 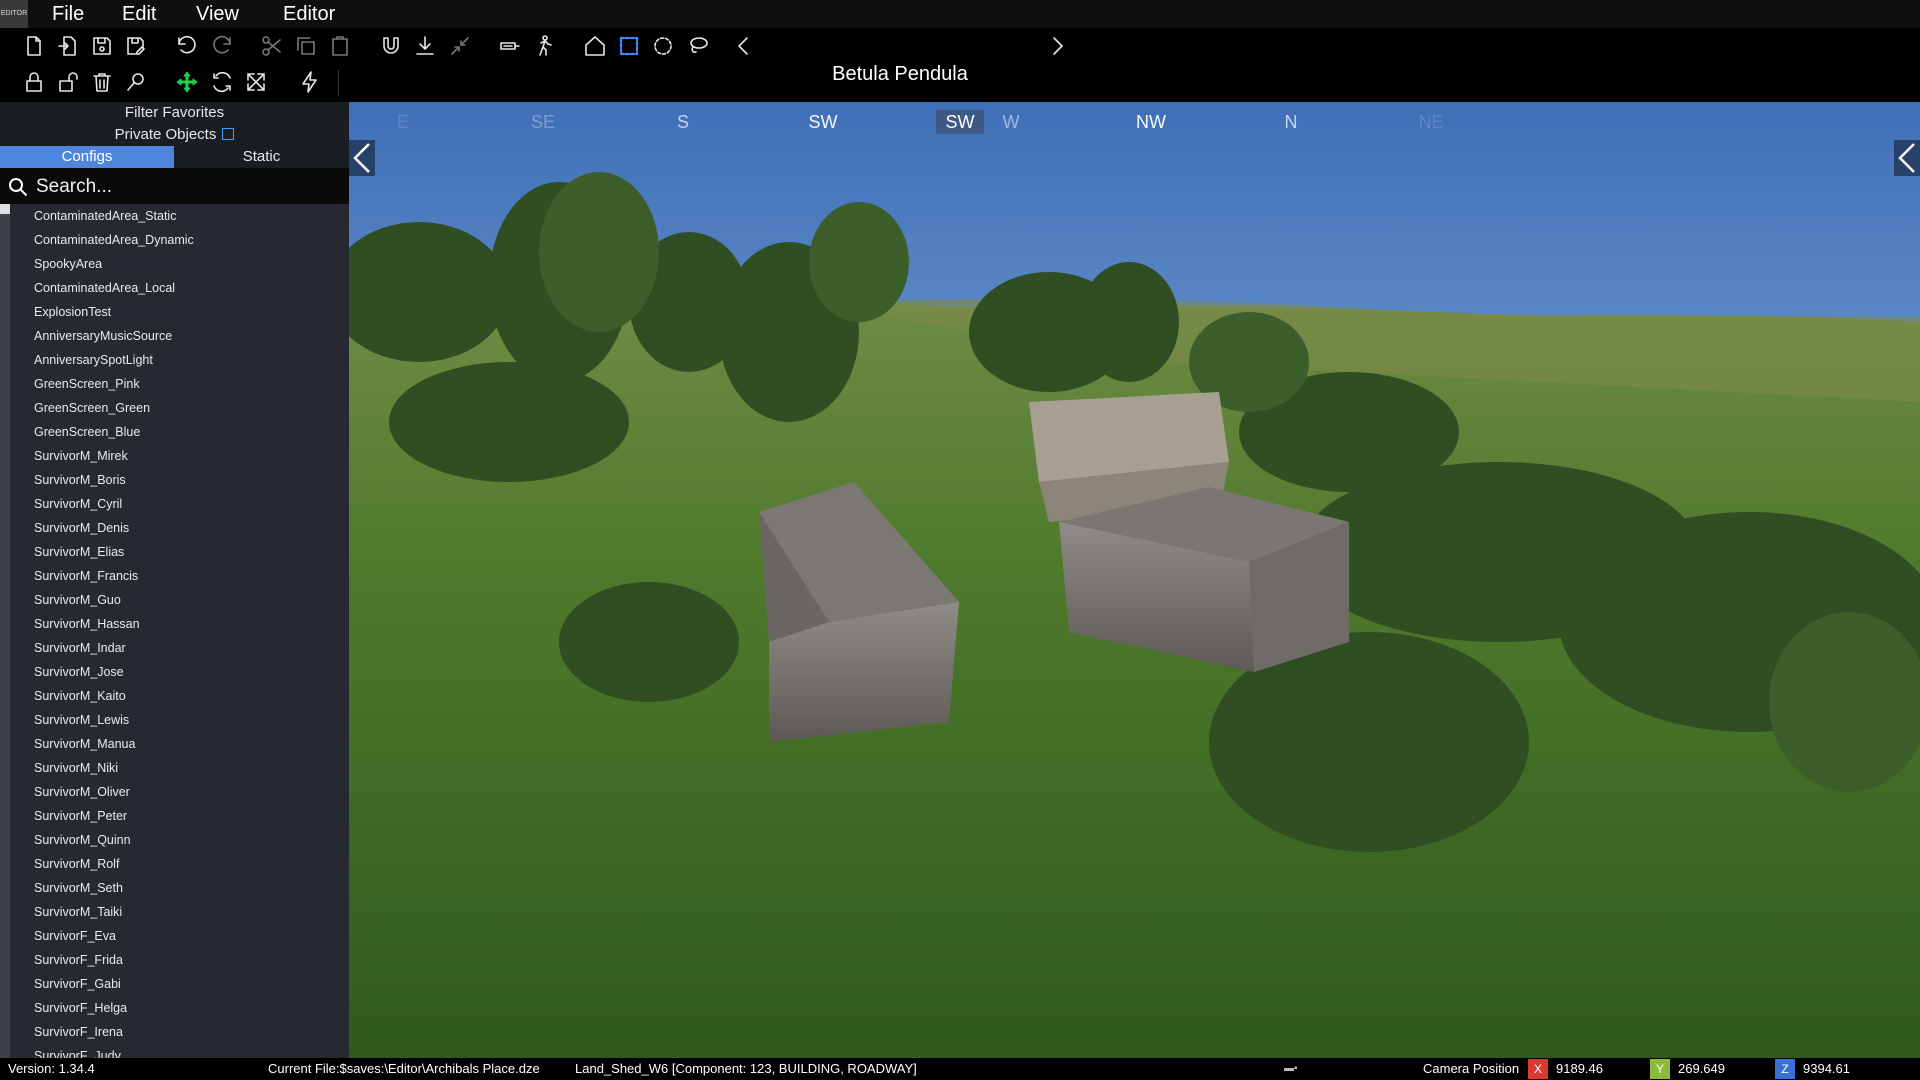 I want to click on list-item: SurvivorM_Taiki, so click(x=179, y=912).